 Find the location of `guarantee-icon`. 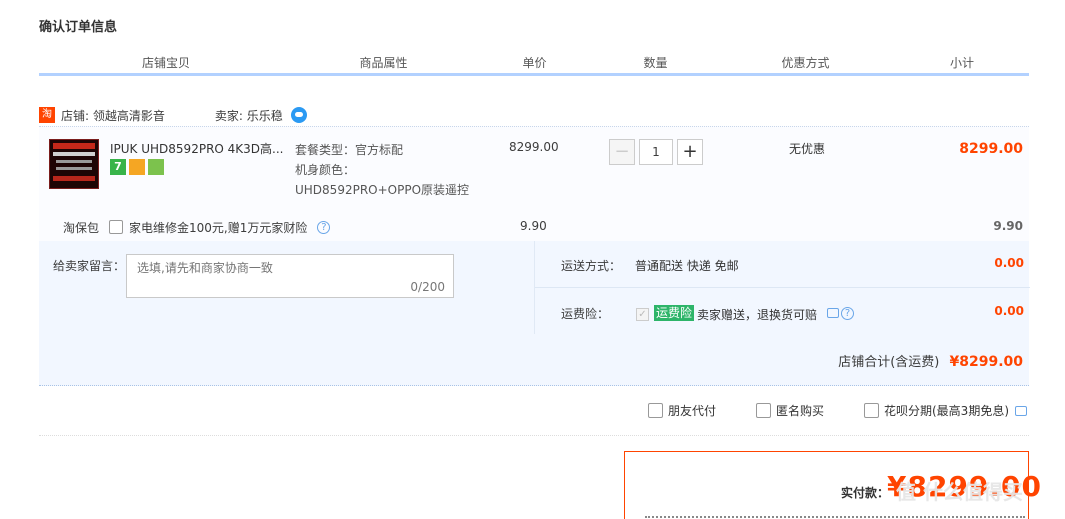

guarantee-icon is located at coordinates (156, 167).